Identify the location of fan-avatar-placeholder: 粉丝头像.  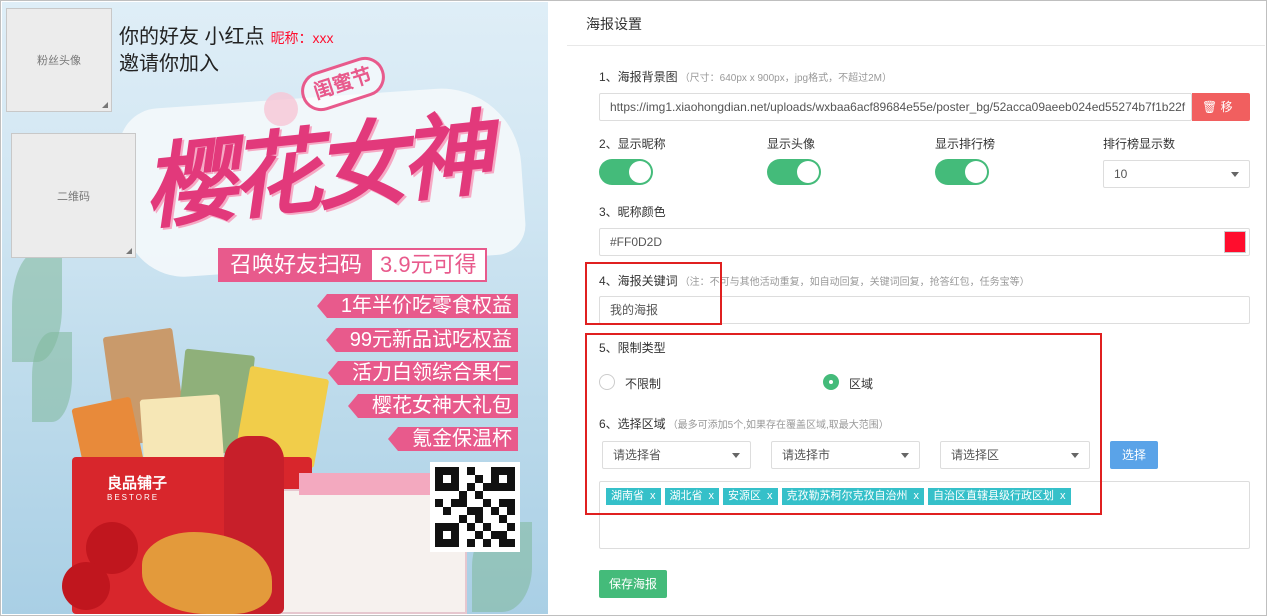
(59, 60).